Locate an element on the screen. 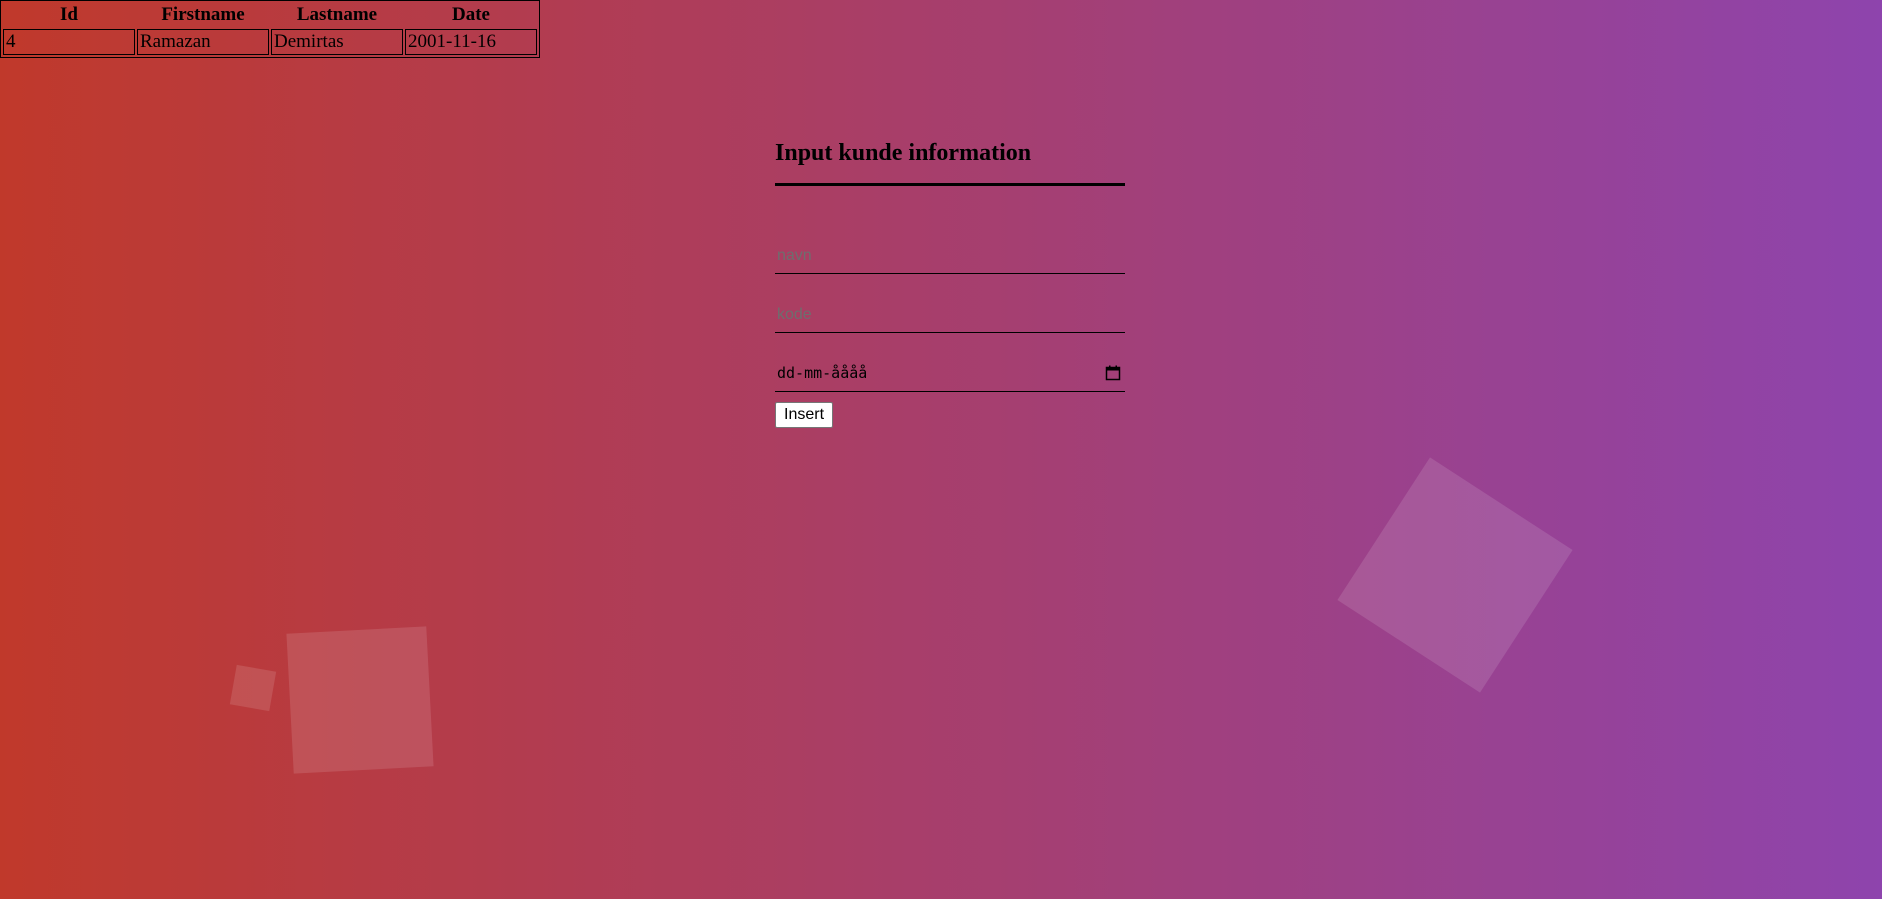 The width and height of the screenshot is (1882, 899). insert-button: Insert is located at coordinates (804, 415).